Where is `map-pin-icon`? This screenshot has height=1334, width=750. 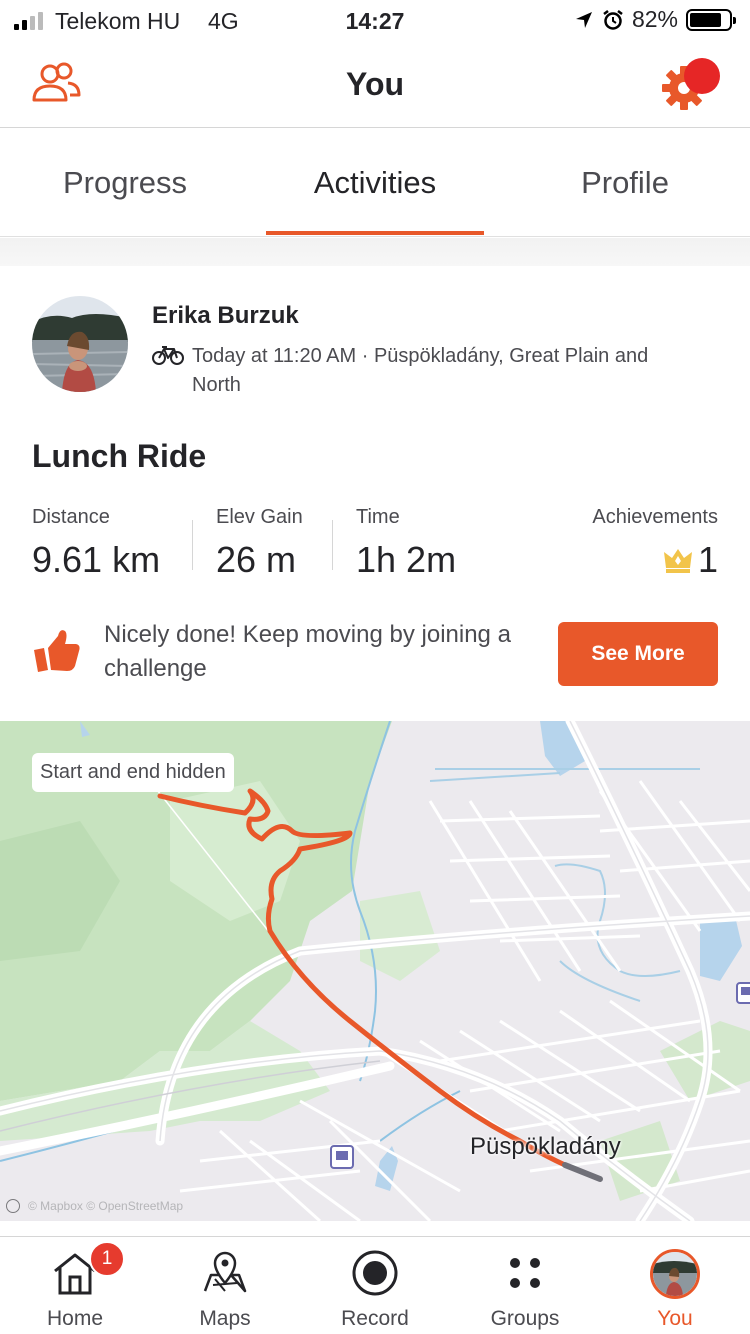 map-pin-icon is located at coordinates (225, 1272).